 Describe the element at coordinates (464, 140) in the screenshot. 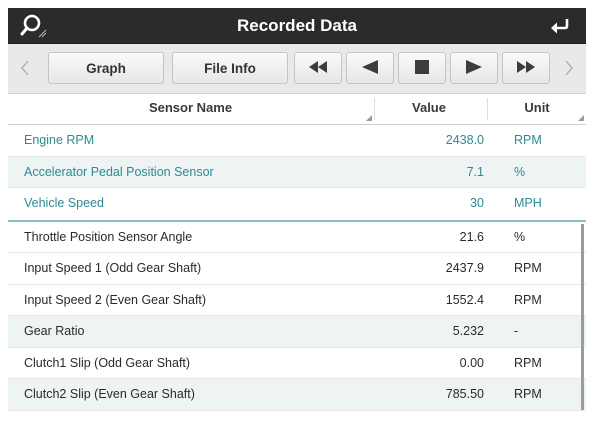

I see `sensor-value: 2438.0` at that location.